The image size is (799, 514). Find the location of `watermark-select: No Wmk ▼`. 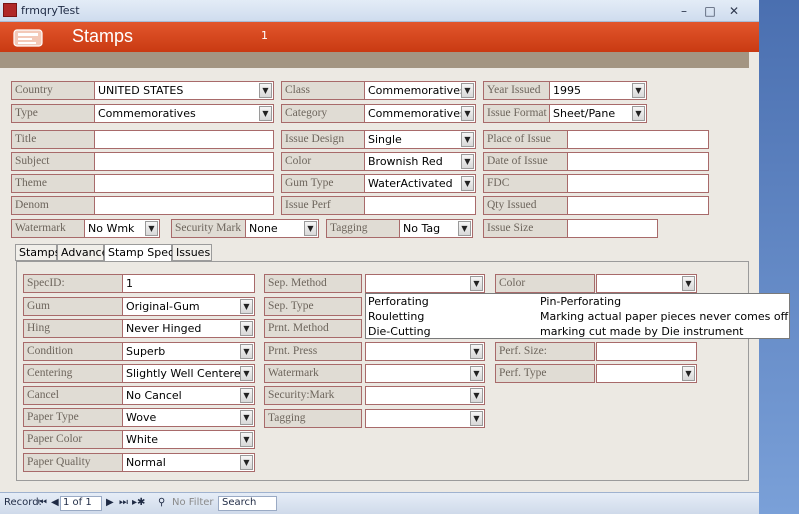

watermark-select: No Wmk ▼ is located at coordinates (122, 228).